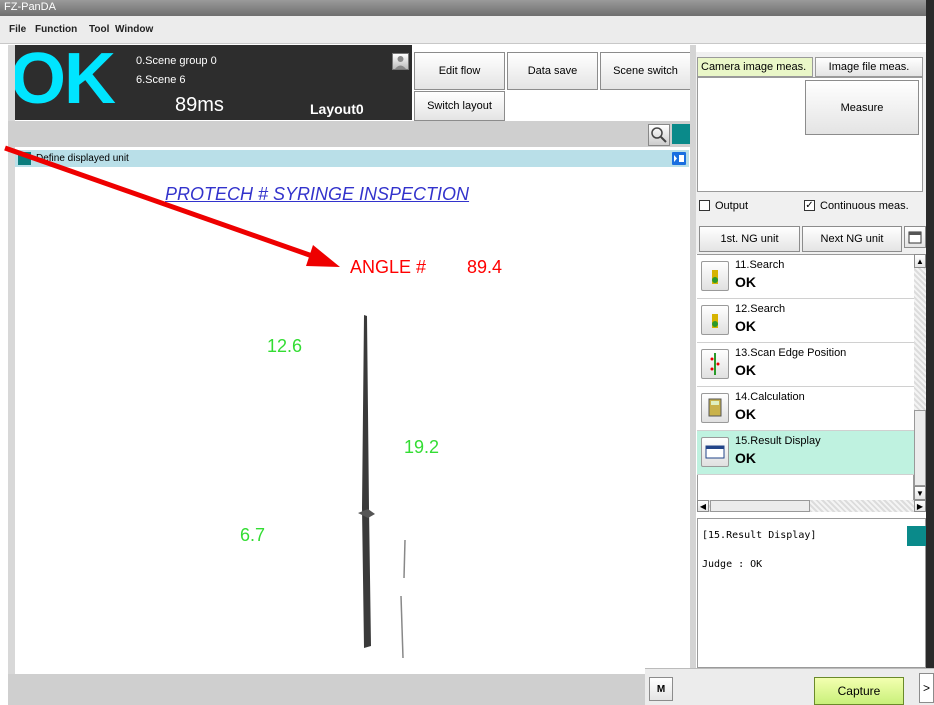 Image resolution: width=934 pixels, height=705 pixels. What do you see at coordinates (809, 205) in the screenshot?
I see `continuous-checkbox: ✓` at bounding box center [809, 205].